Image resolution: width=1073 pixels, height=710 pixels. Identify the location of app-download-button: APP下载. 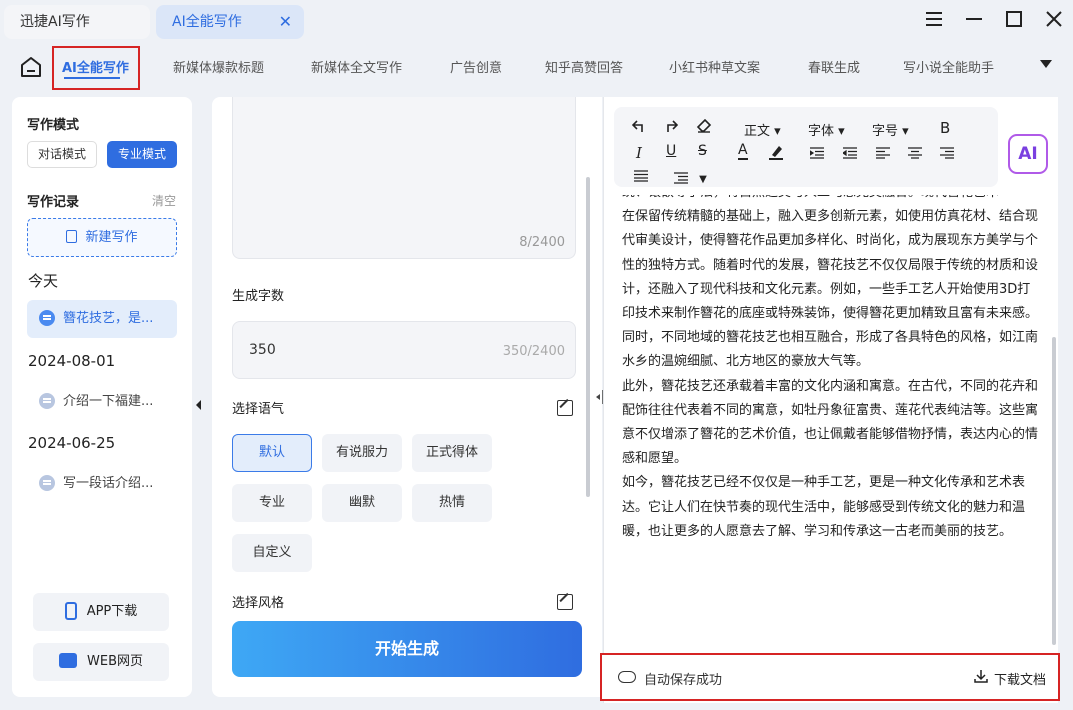
(101, 612).